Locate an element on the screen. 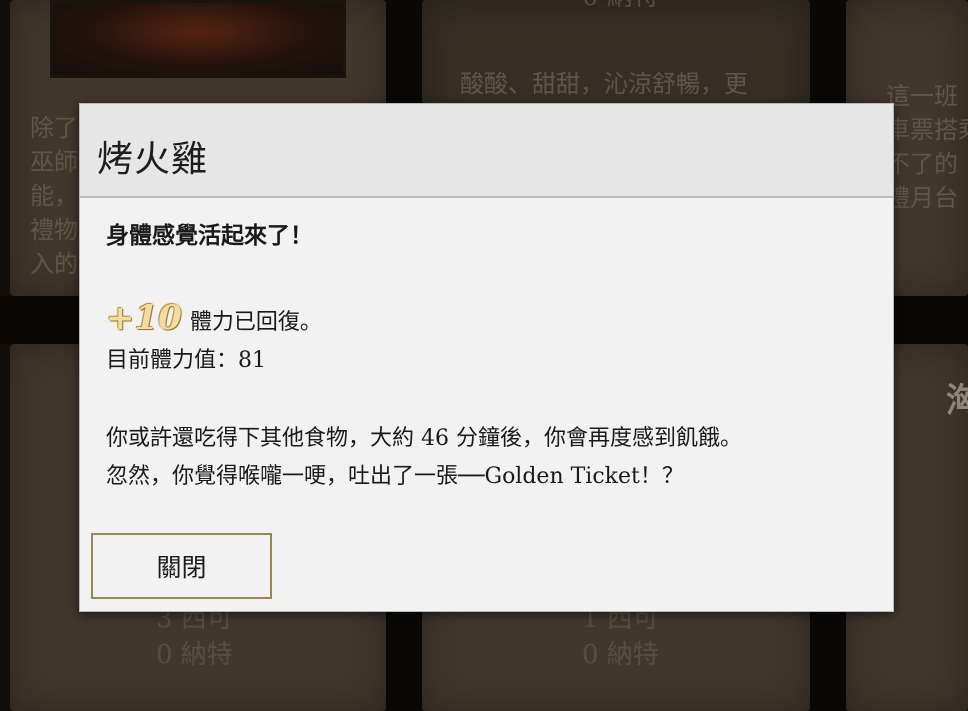 The width and height of the screenshot is (968, 711). current-hp-text: 目前體力值：81 is located at coordinates (186, 360).